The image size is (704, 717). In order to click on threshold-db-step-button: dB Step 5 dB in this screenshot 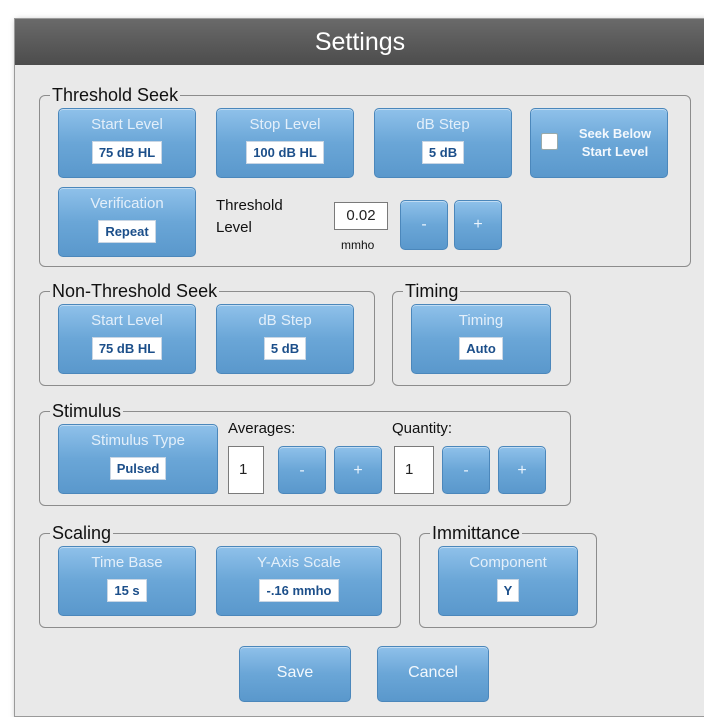, I will do `click(443, 143)`.